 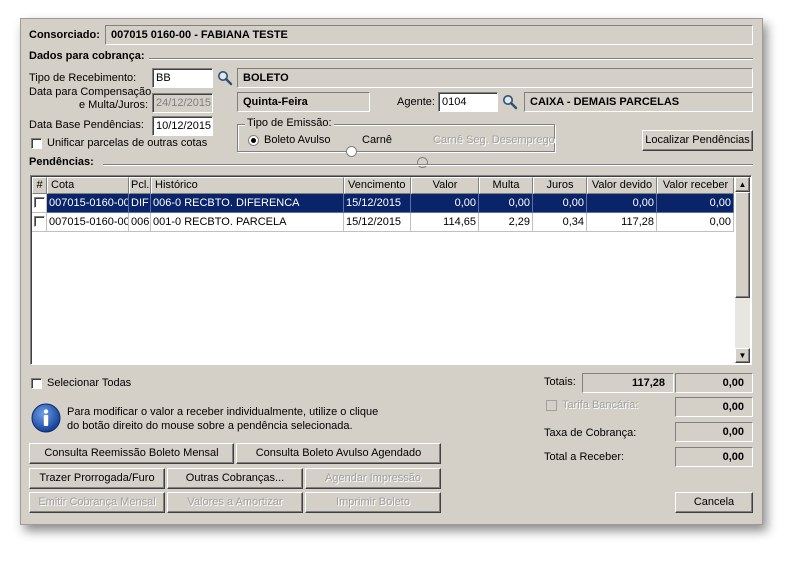 I want to click on col-header-juros: Juros, so click(x=560, y=185).